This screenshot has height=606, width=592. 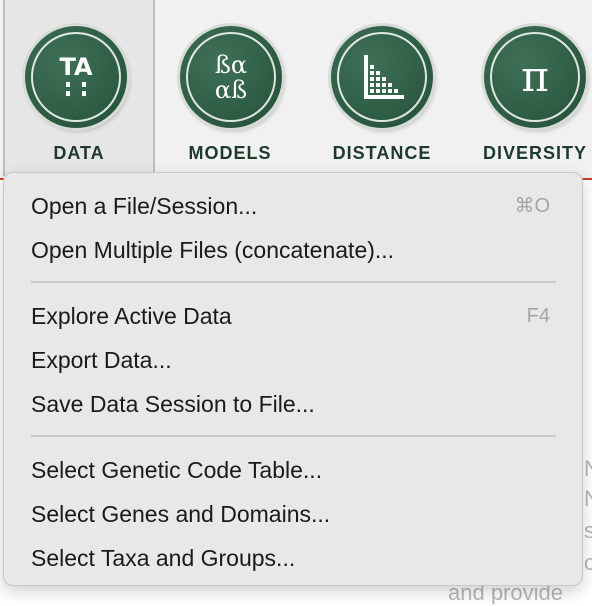 I want to click on background-text-fragment: s, so click(x=588, y=530).